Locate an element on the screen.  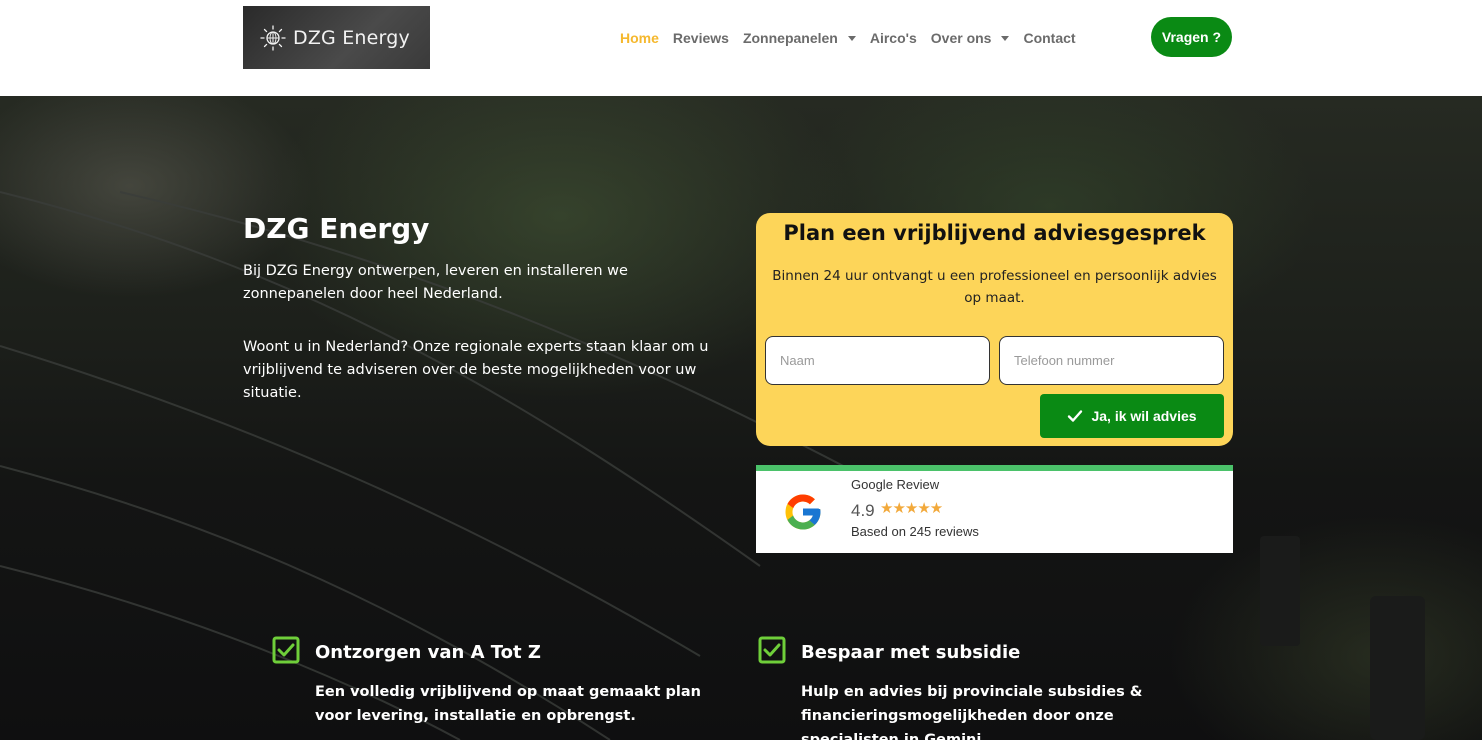
google-logo-icon is located at coordinates (803, 512).